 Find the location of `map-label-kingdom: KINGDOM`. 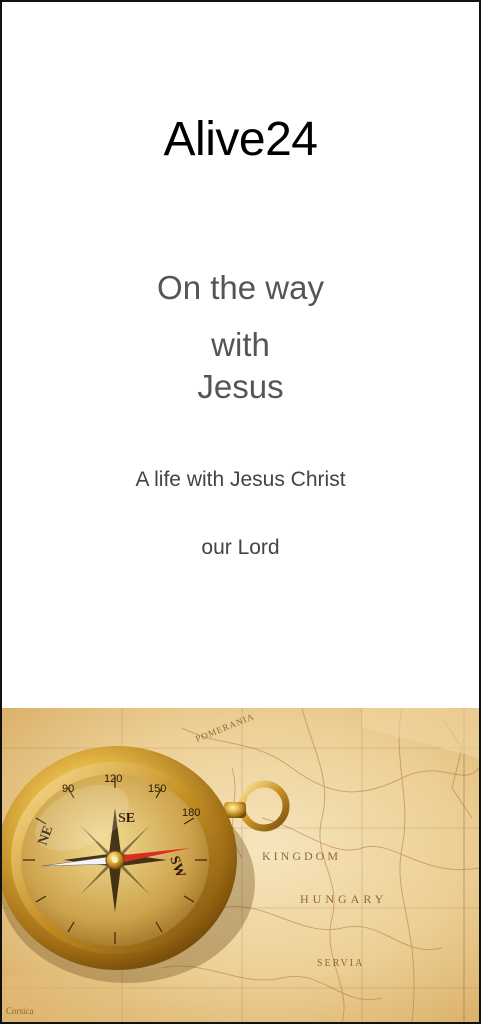

map-label-kingdom: KINGDOM is located at coordinates (301, 856).